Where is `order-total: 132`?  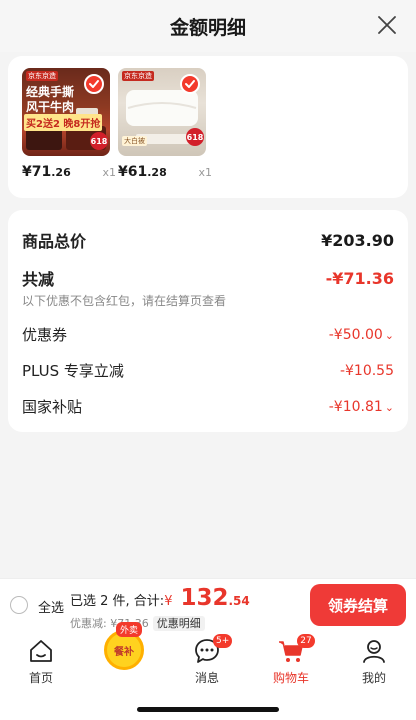 order-total: 132 is located at coordinates (200, 598).